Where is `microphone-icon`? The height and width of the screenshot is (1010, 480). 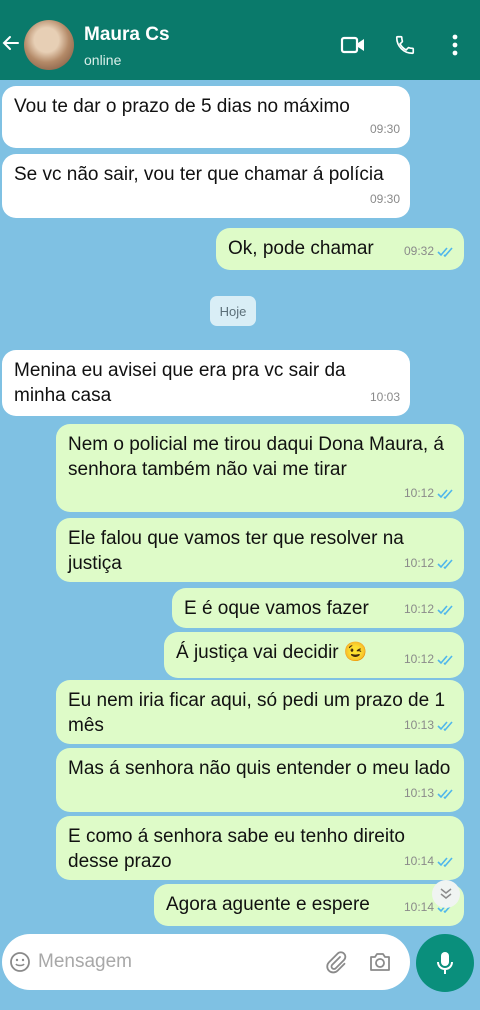
microphone-icon is located at coordinates (445, 963).